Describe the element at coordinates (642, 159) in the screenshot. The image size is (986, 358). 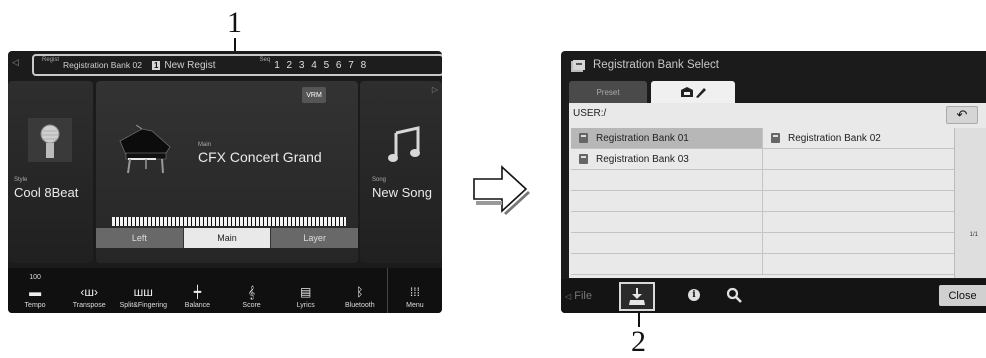
I see `file-name: Registration Bank 03` at that location.